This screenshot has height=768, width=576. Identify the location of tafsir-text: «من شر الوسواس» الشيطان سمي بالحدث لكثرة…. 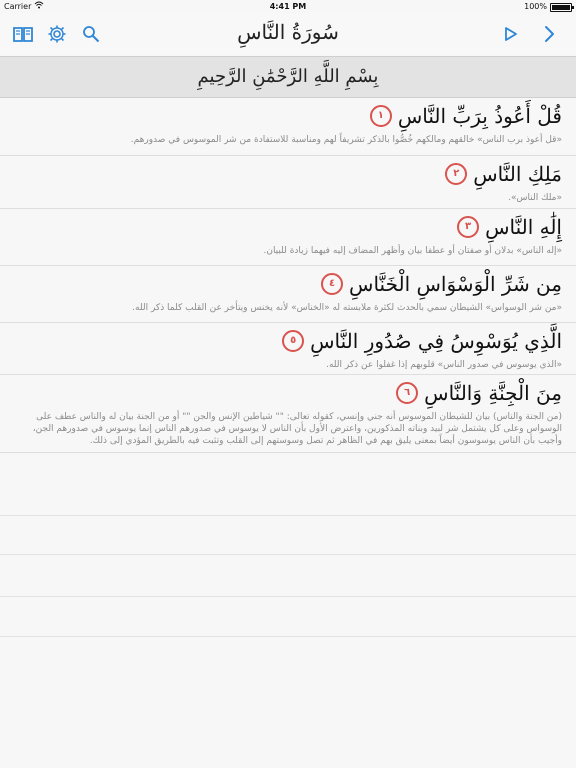
(347, 308).